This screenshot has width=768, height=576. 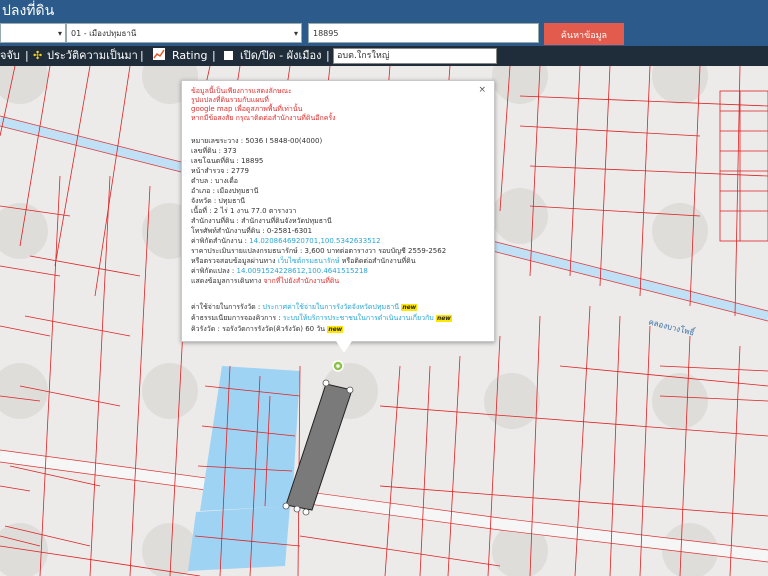 I want to click on area: เนื้อที่ : 2 ไร่ 1 งาน 77.0 ตารางวา, so click(x=244, y=211).